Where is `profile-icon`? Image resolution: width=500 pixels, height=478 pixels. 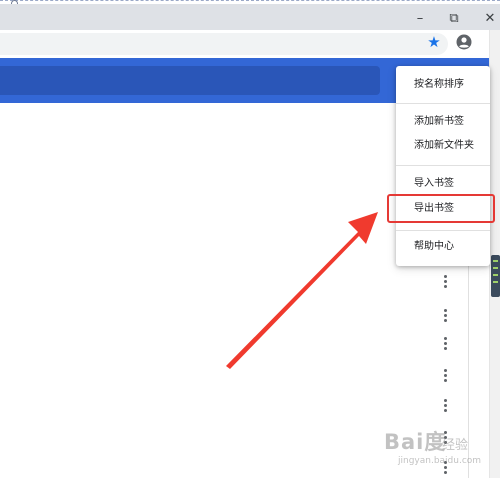 profile-icon is located at coordinates (464, 42).